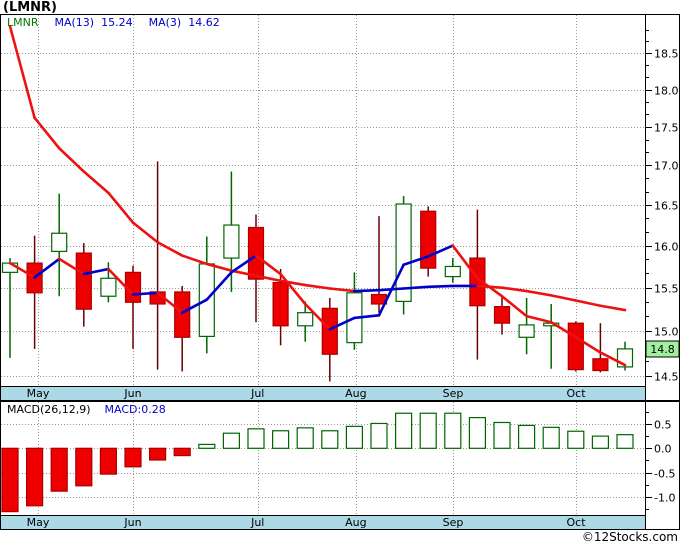 The width and height of the screenshot is (680, 546). I want to click on ma3-value: 14.62, so click(204, 22).